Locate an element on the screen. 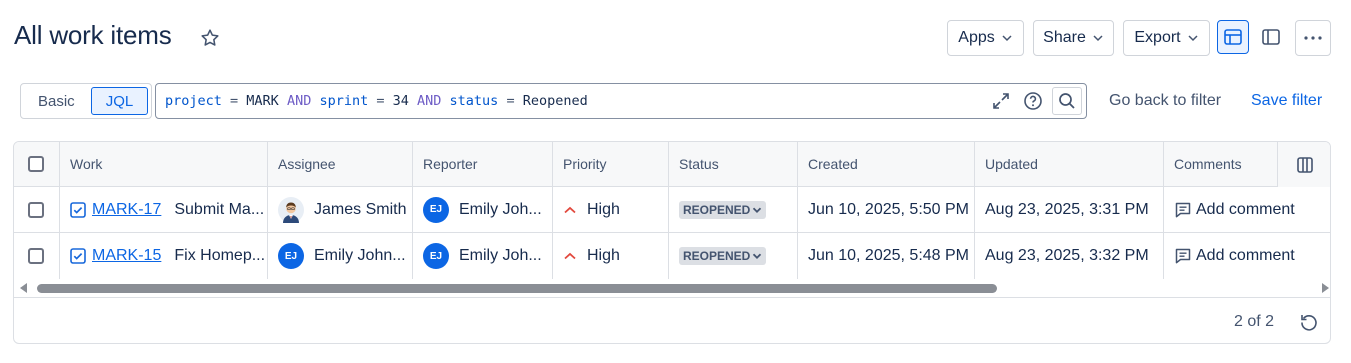 This screenshot has width=1351, height=363. jql-token: 34 is located at coordinates (400, 101).